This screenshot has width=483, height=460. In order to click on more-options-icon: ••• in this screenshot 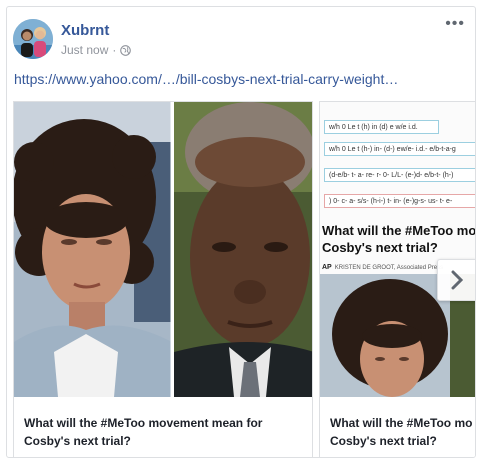, I will do `click(455, 24)`.